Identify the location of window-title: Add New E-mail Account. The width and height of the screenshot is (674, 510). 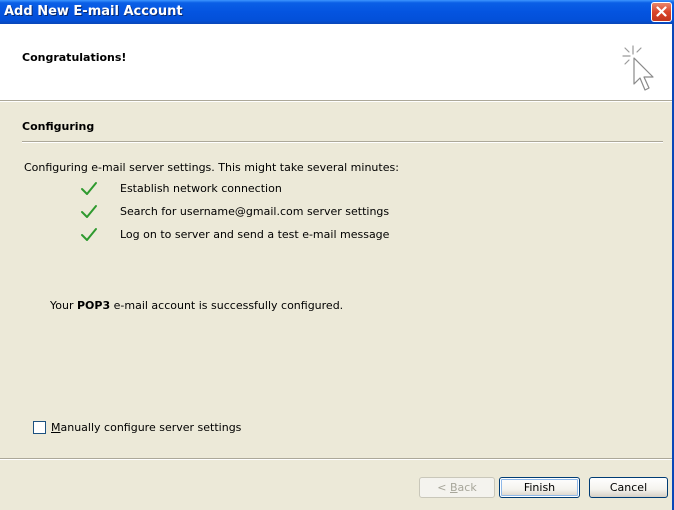
(93, 11).